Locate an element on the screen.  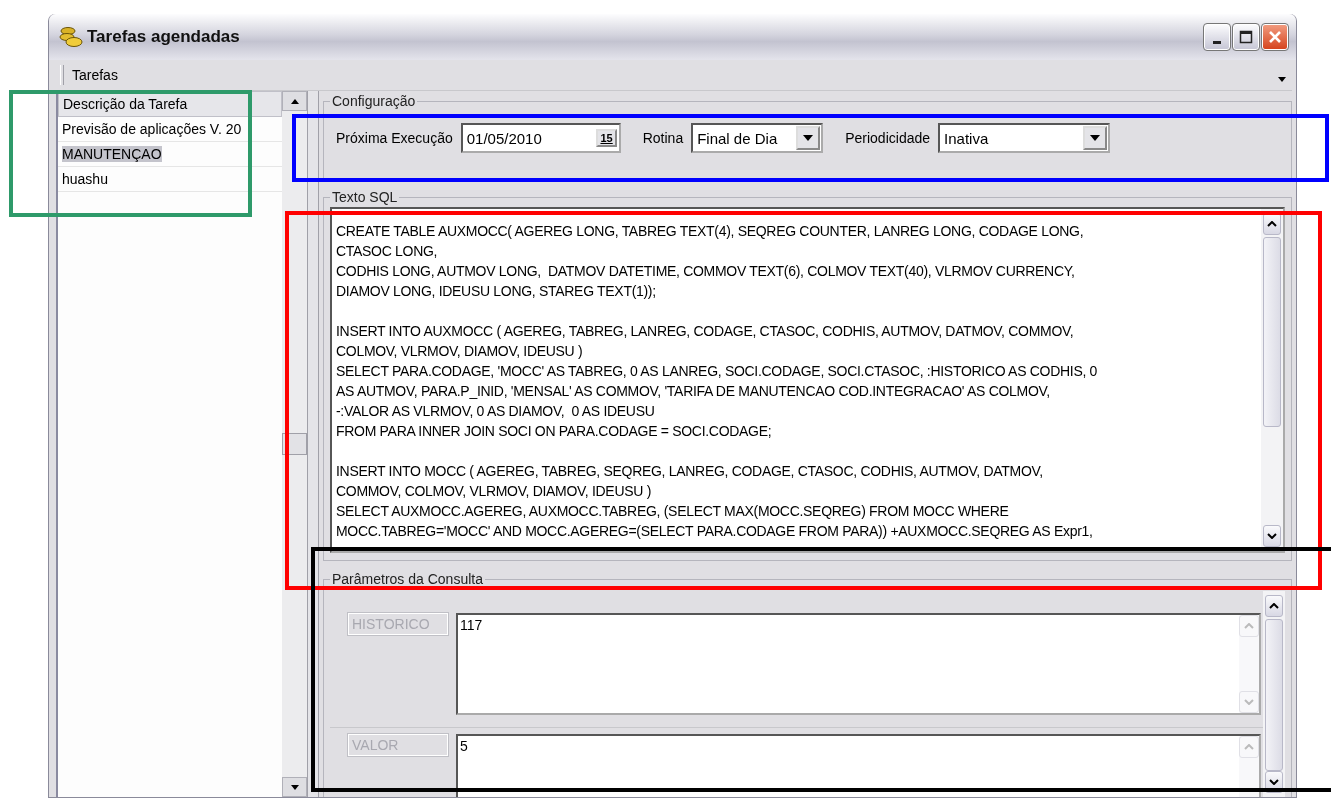
code-line: INSERT INTO MOCC ( AGEREG, TABREG, SEQREG, LANREG, CODAGE, CTASOC, CODHIS, AUTMOV, DATMOV, is located at coordinates (690, 471).